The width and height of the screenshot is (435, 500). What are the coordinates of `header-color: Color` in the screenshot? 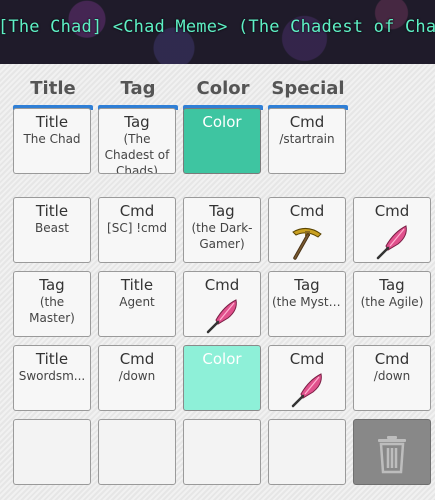 It's located at (223, 88).